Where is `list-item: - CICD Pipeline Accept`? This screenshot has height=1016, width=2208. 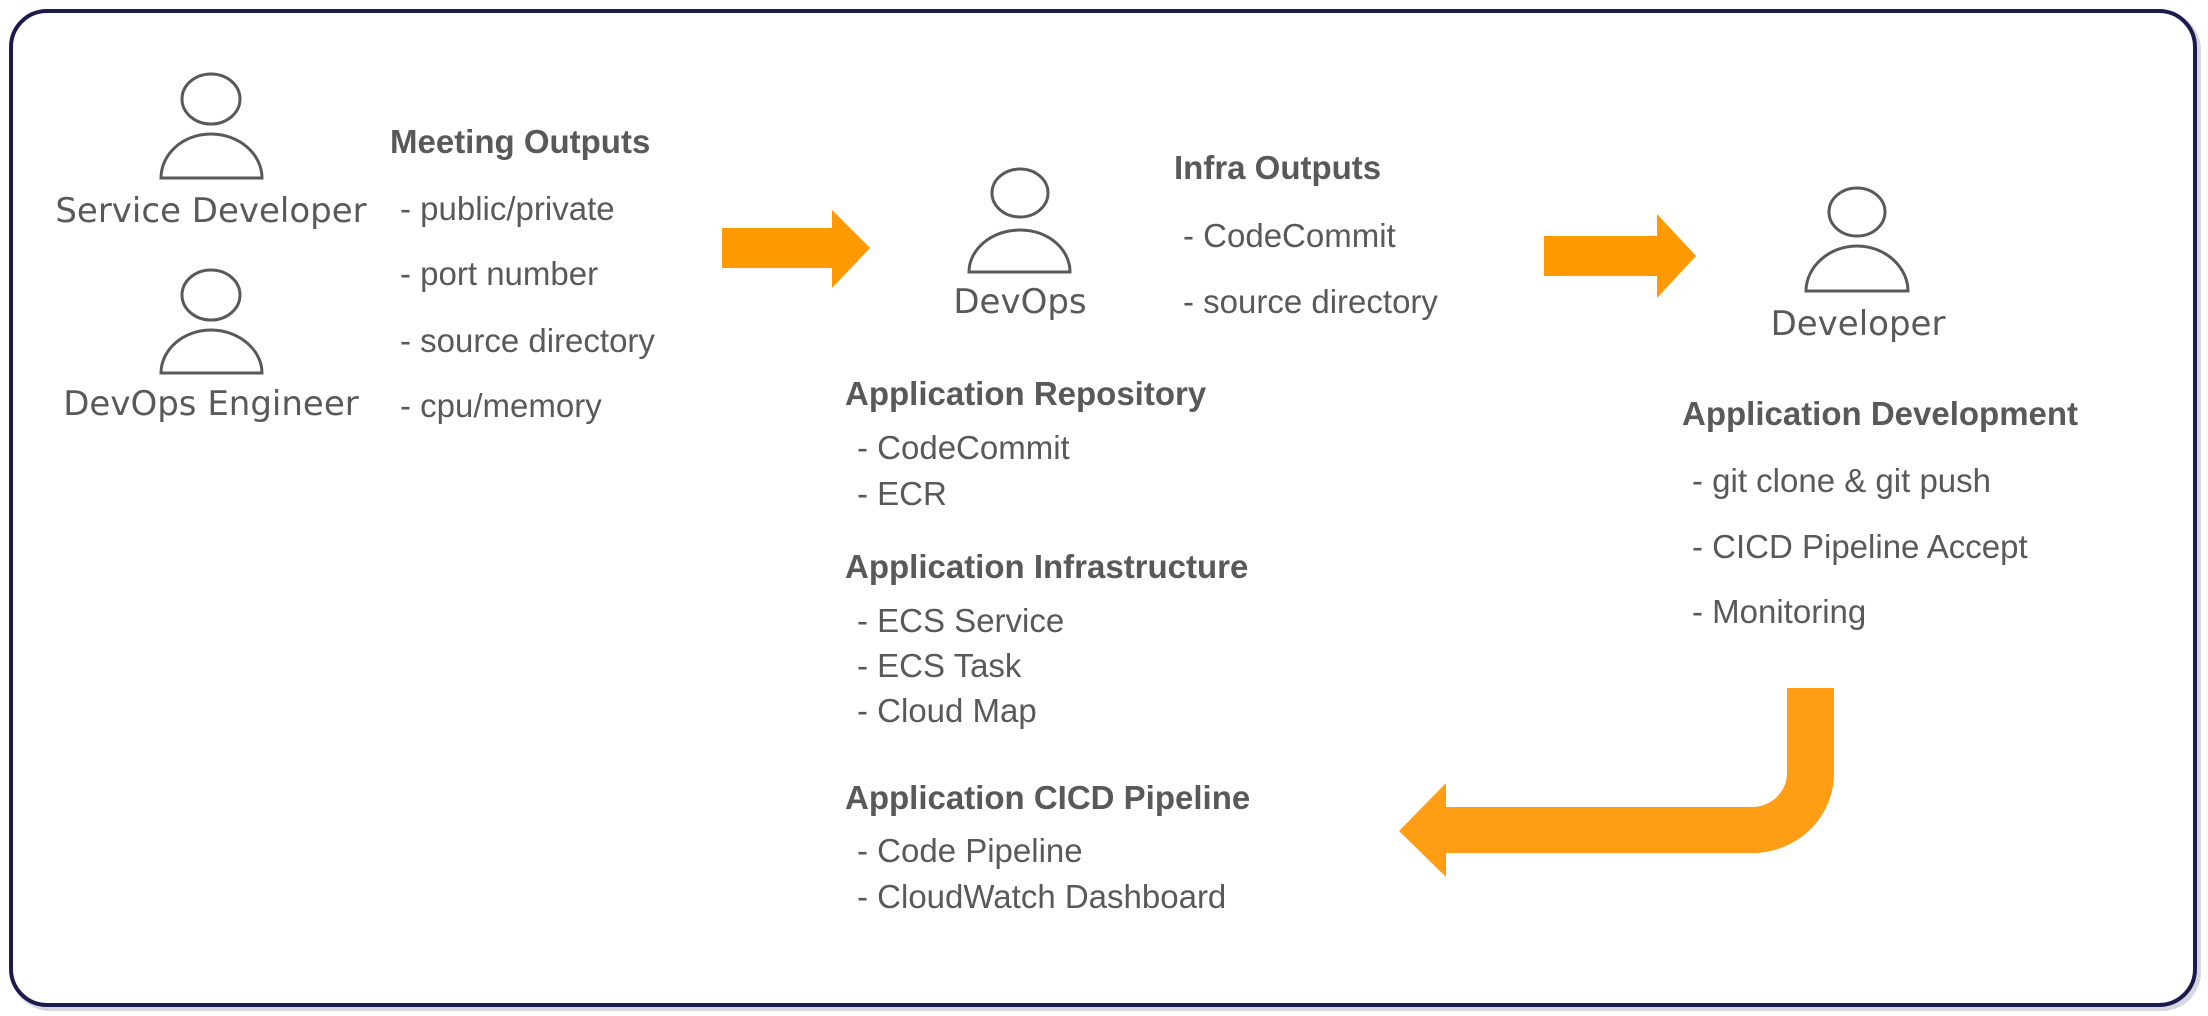
list-item: - CICD Pipeline Accept is located at coordinates (1860, 546).